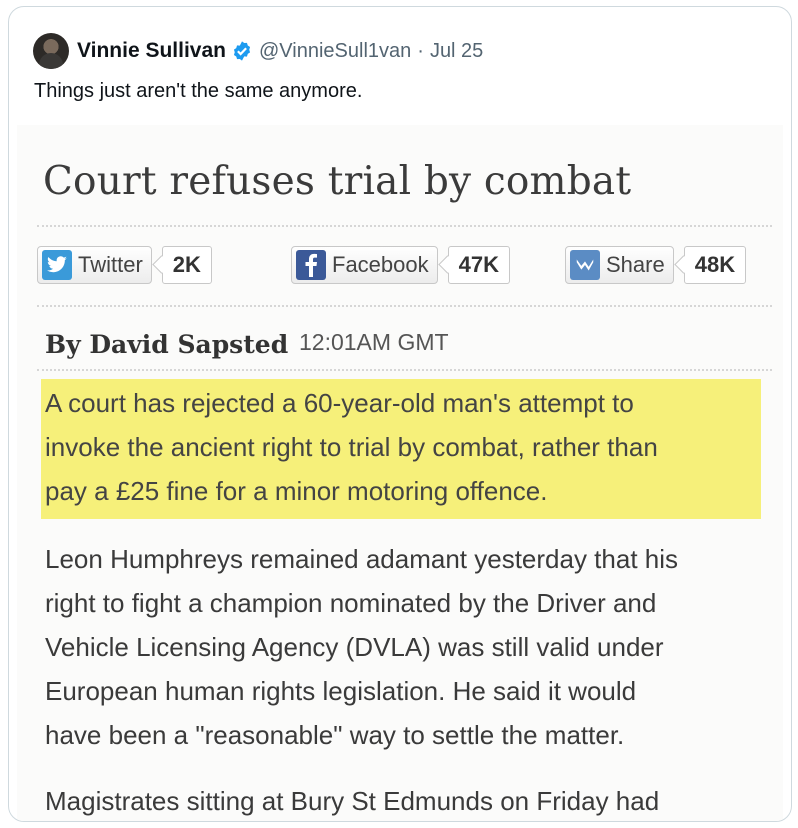 This screenshot has height=828, width=798. Describe the element at coordinates (635, 264) in the screenshot. I see `share-label: Share` at that location.